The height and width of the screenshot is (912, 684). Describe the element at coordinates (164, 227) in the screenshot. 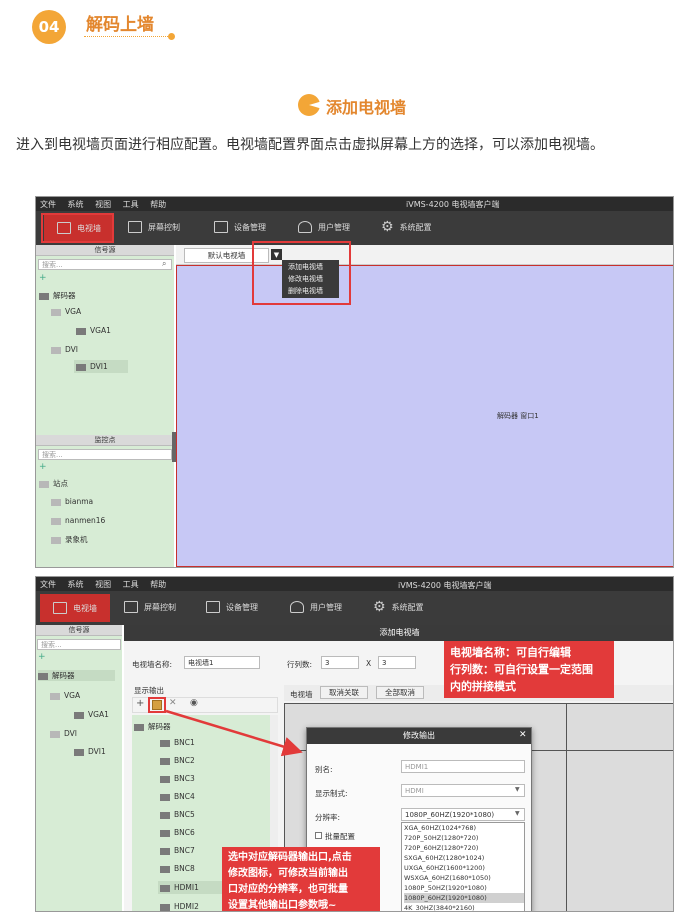

I see `toolbar-screen-control-label: 屏幕控制` at that location.